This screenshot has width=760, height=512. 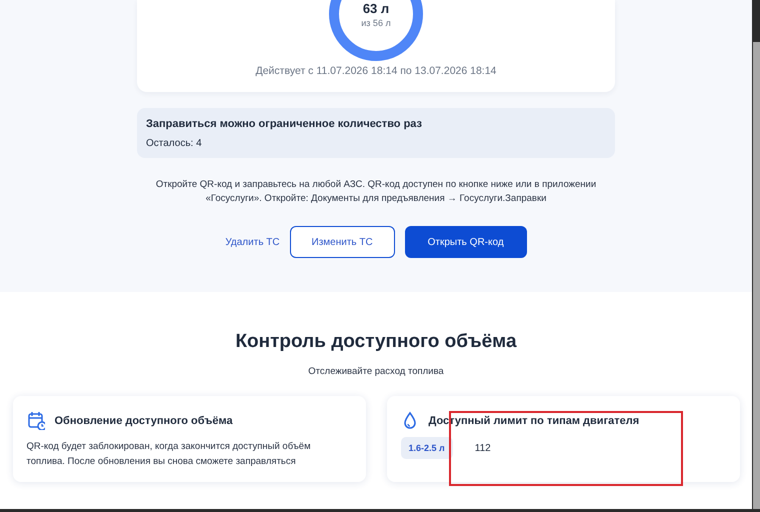 What do you see at coordinates (376, 342) in the screenshot?
I see `section-title: Контроль доступного объёма` at bounding box center [376, 342].